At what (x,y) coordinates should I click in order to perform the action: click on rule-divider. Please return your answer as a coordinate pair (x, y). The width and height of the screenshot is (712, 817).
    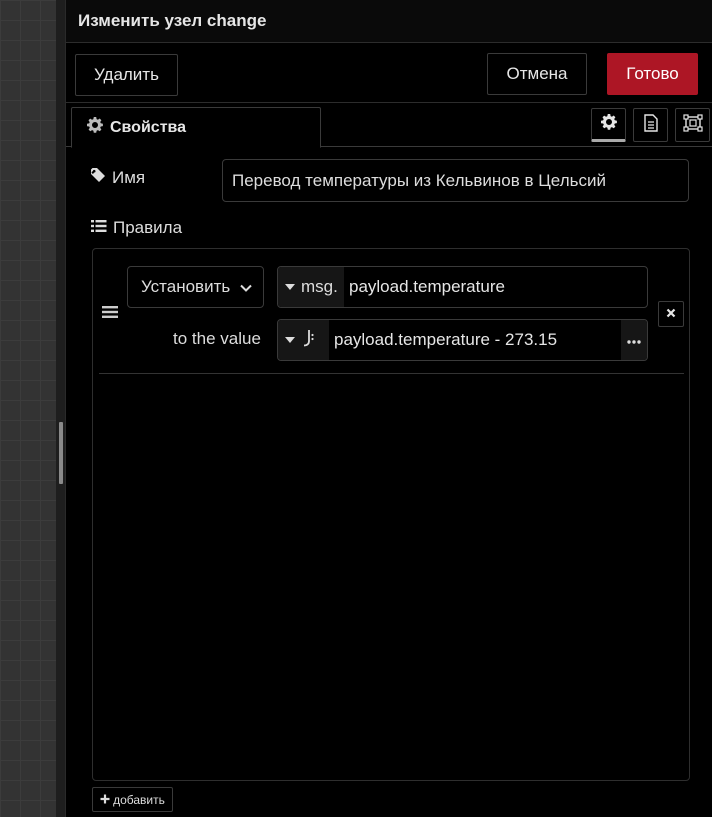
    Looking at the image, I should click on (391, 373).